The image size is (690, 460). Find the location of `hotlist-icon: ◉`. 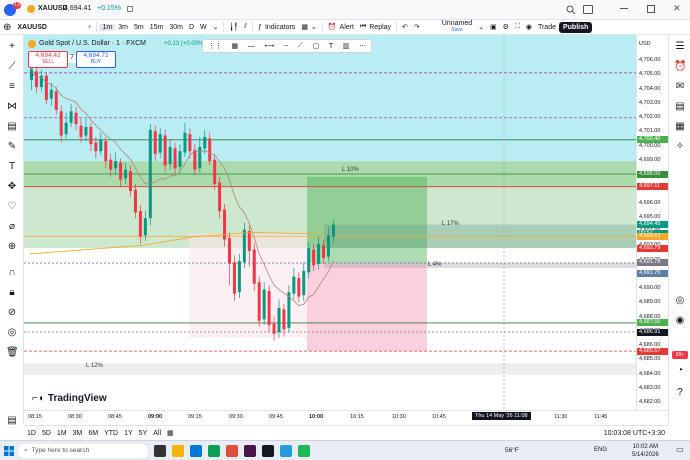

hotlist-icon: ◉ is located at coordinates (680, 321).